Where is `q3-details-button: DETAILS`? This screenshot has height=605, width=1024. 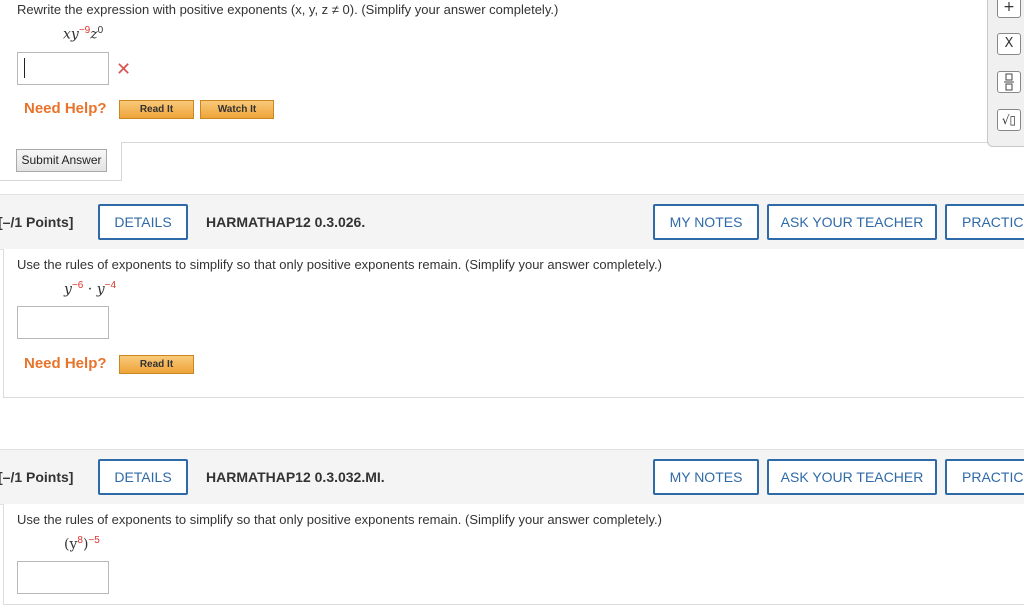
q3-details-button: DETAILS is located at coordinates (143, 477).